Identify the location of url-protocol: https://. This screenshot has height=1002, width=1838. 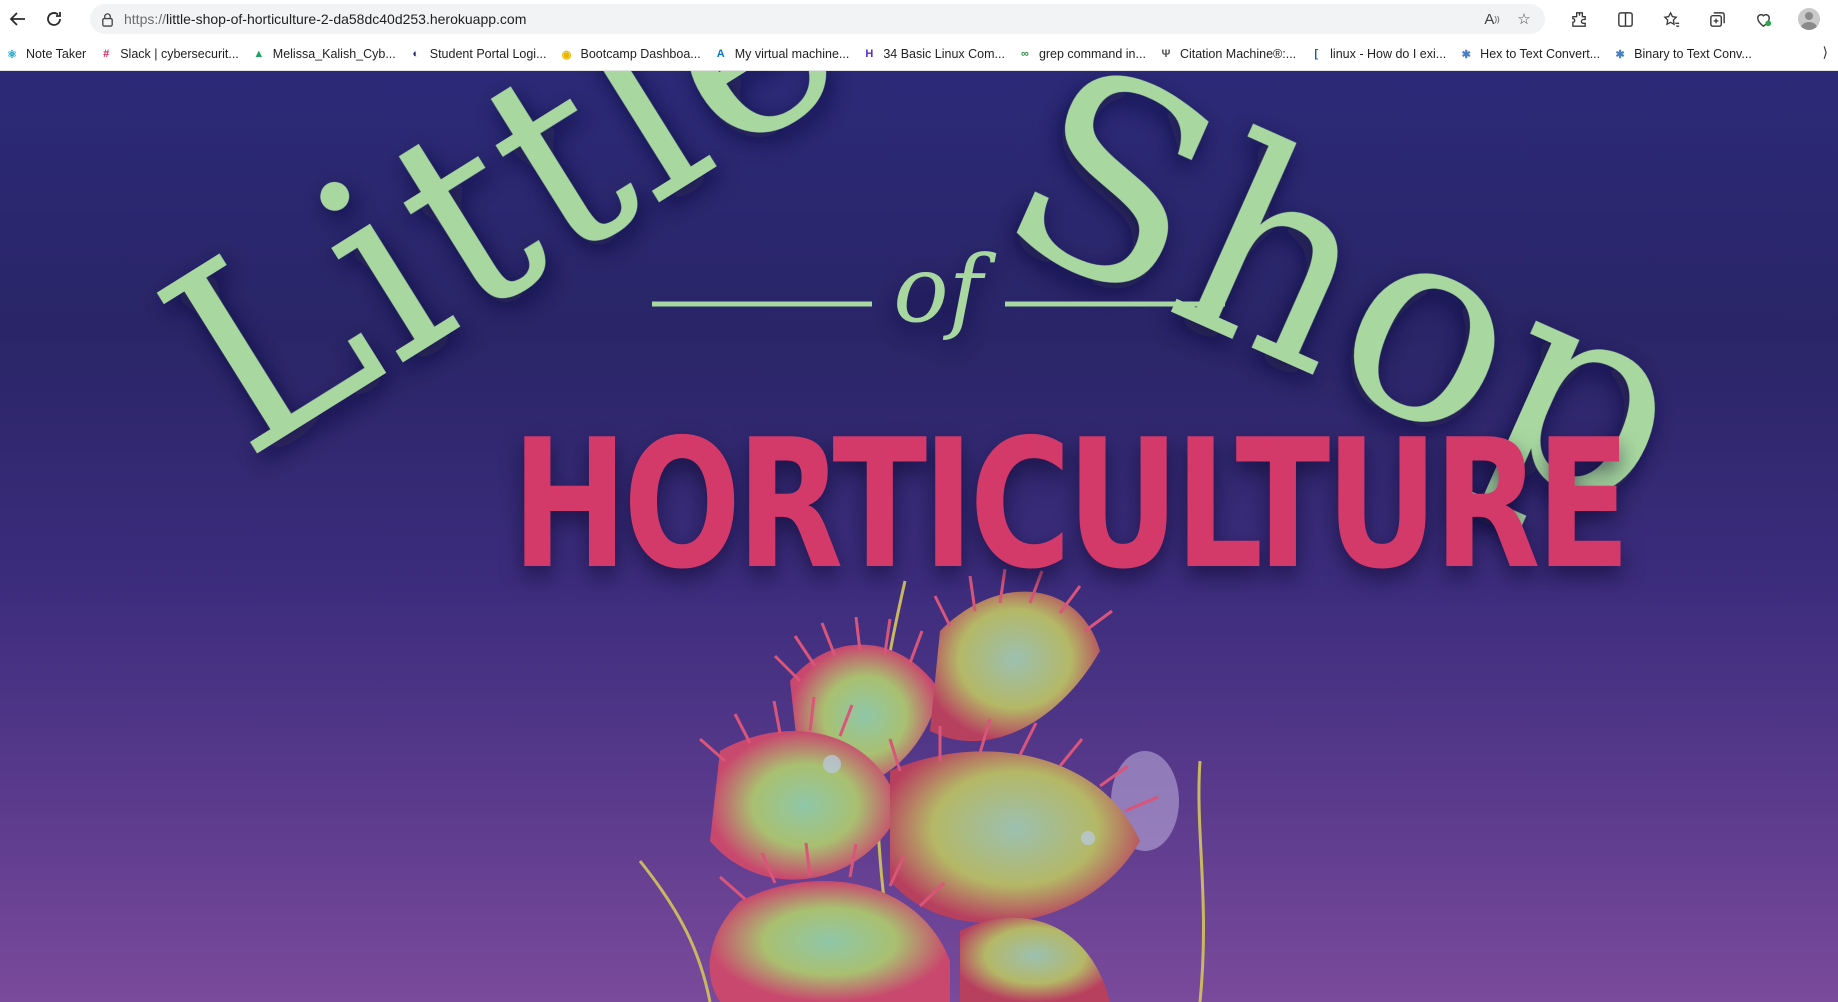
(145, 19).